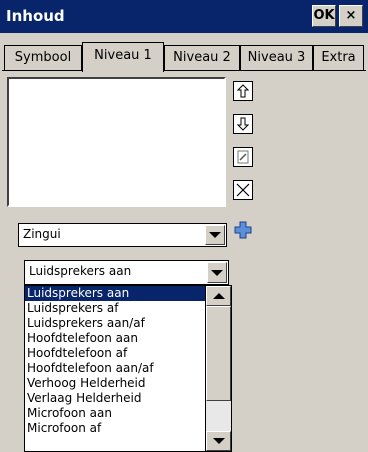  I want to click on scroll-down-icon, so click(218, 441).